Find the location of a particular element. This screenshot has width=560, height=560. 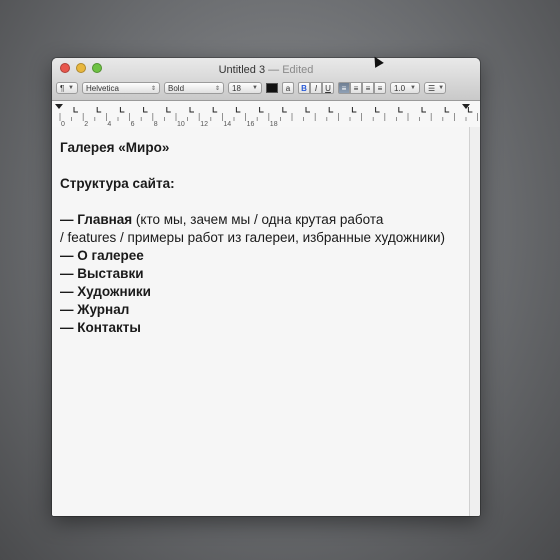

format-toolbar: ¶▼ Helvetica⇕ Bold⇕ 18▼ a B I U ≡ ≡ is located at coordinates (266, 88).